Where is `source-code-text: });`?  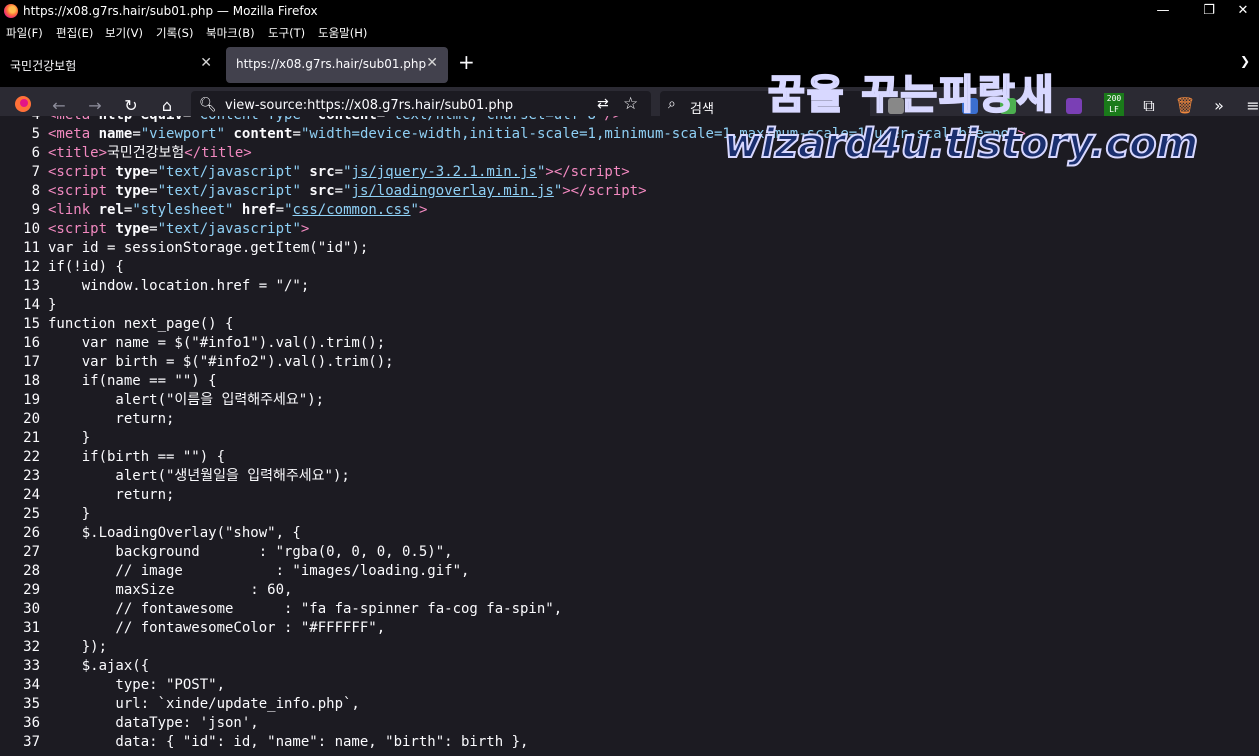 source-code-text: }); is located at coordinates (78, 647).